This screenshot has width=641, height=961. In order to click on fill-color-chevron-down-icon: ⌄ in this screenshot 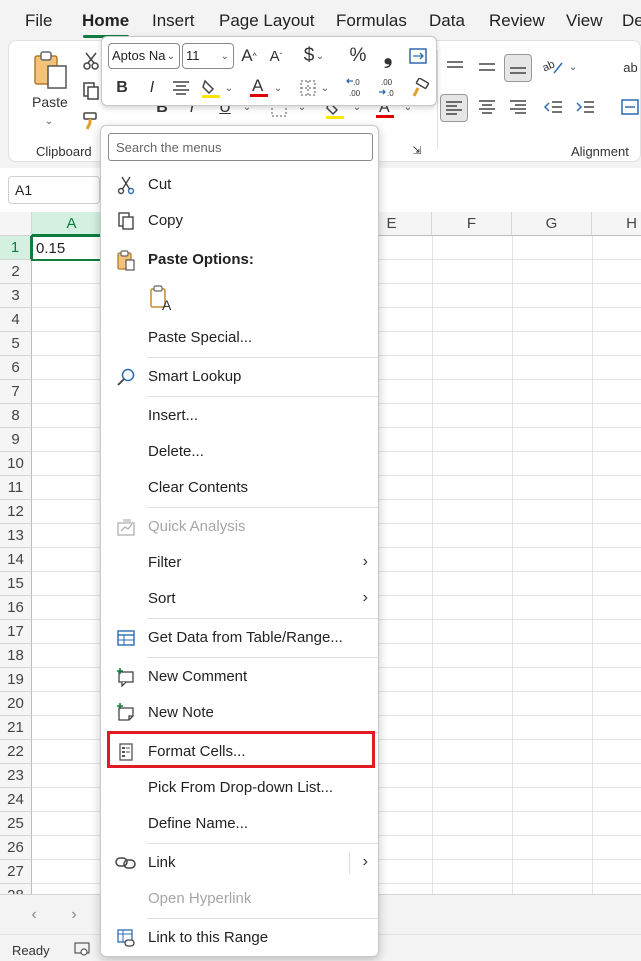, I will do `click(229, 88)`.